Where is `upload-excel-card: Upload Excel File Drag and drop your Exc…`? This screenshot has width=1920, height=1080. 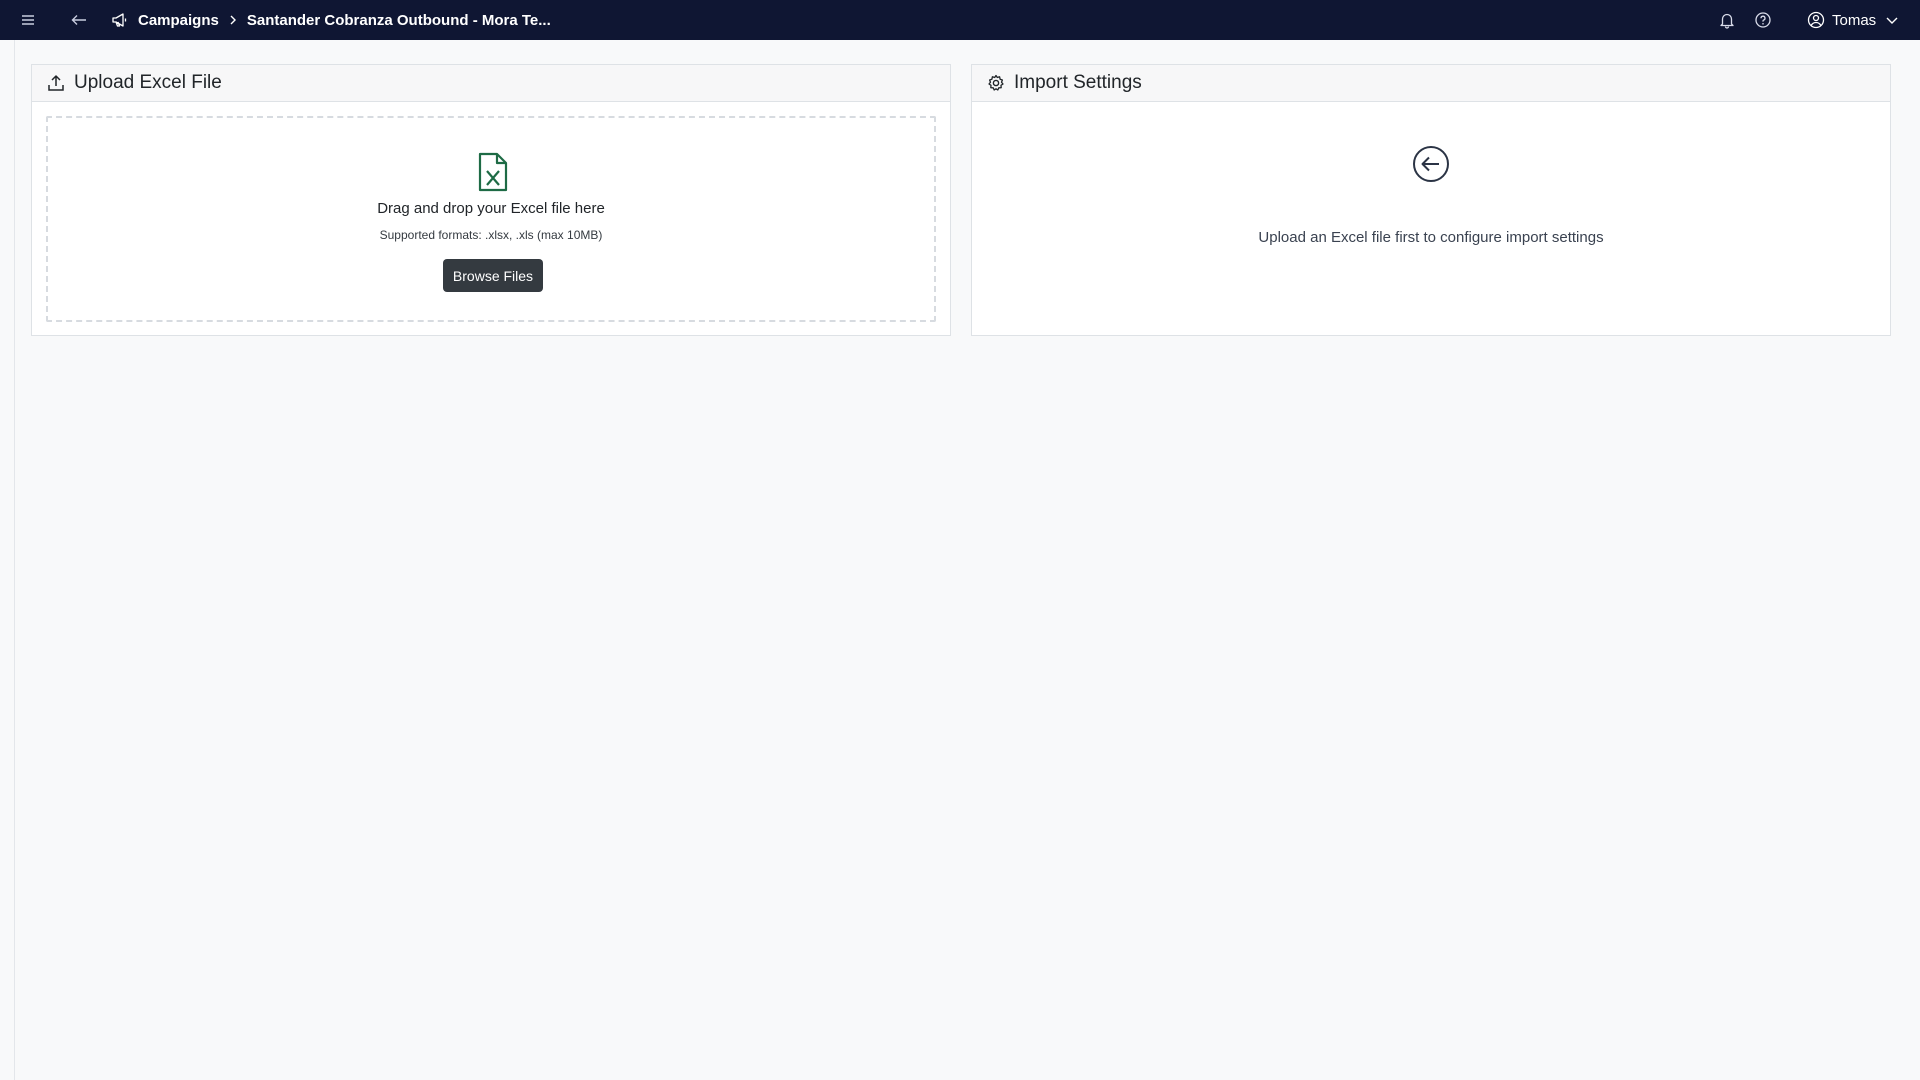
upload-excel-card: Upload Excel File Drag and drop your Exc… is located at coordinates (491, 200).